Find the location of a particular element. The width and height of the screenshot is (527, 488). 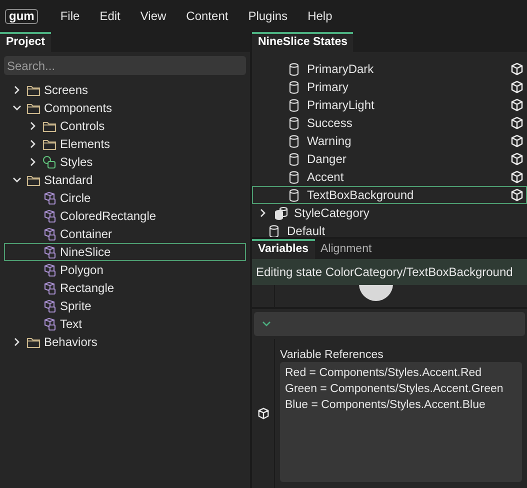

menu-item: View is located at coordinates (153, 16).